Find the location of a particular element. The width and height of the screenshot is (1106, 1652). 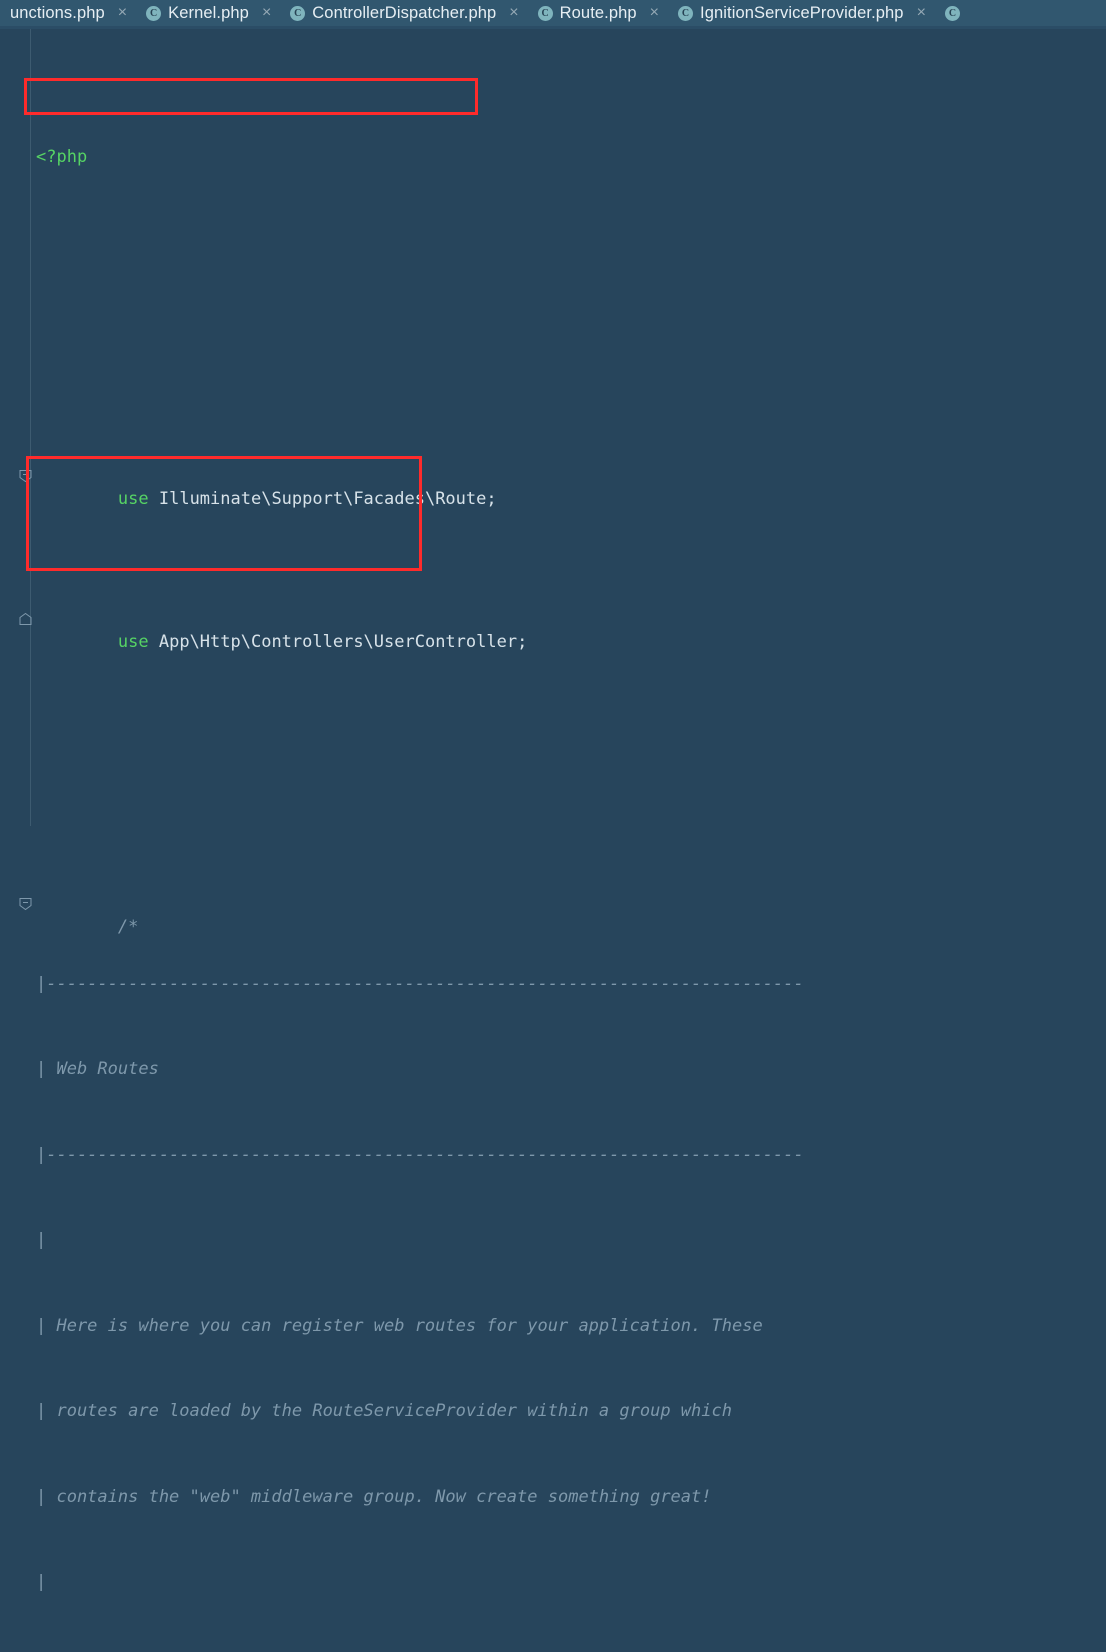

import-path: Illuminate\Support\Facades\Route; is located at coordinates (327, 499).